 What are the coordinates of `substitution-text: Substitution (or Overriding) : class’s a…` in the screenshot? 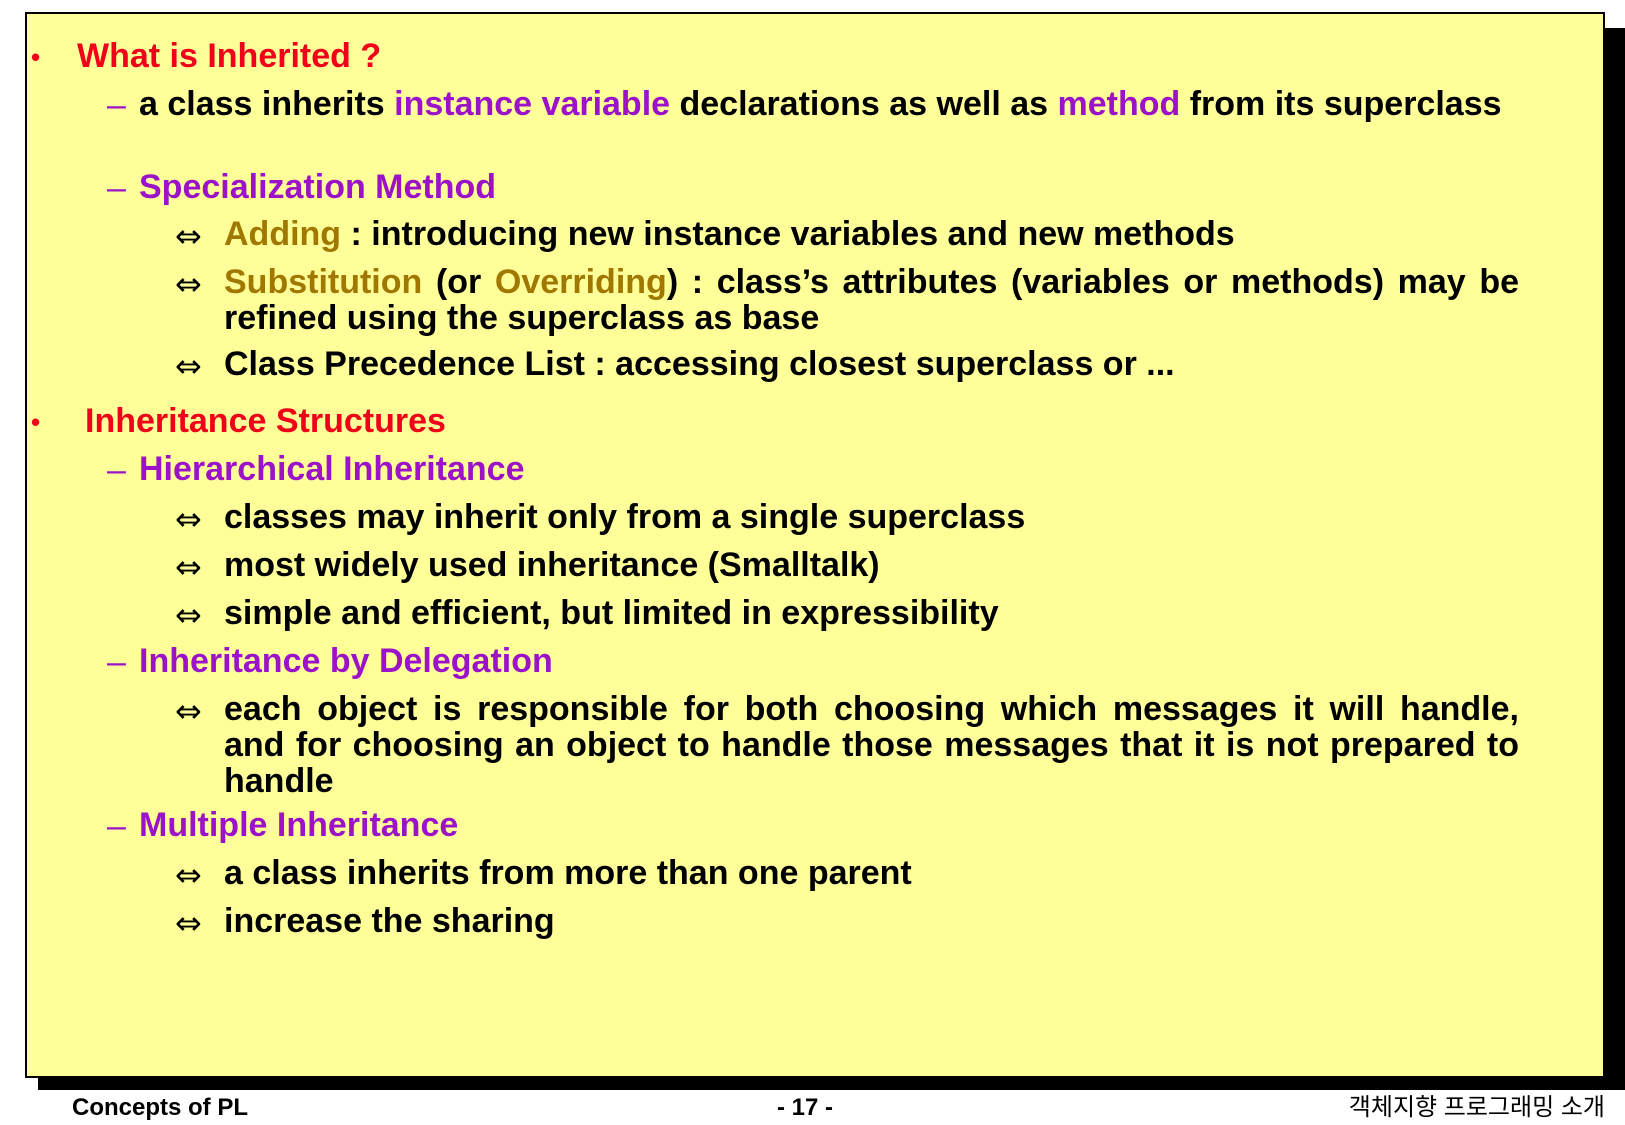 It's located at (872, 300).